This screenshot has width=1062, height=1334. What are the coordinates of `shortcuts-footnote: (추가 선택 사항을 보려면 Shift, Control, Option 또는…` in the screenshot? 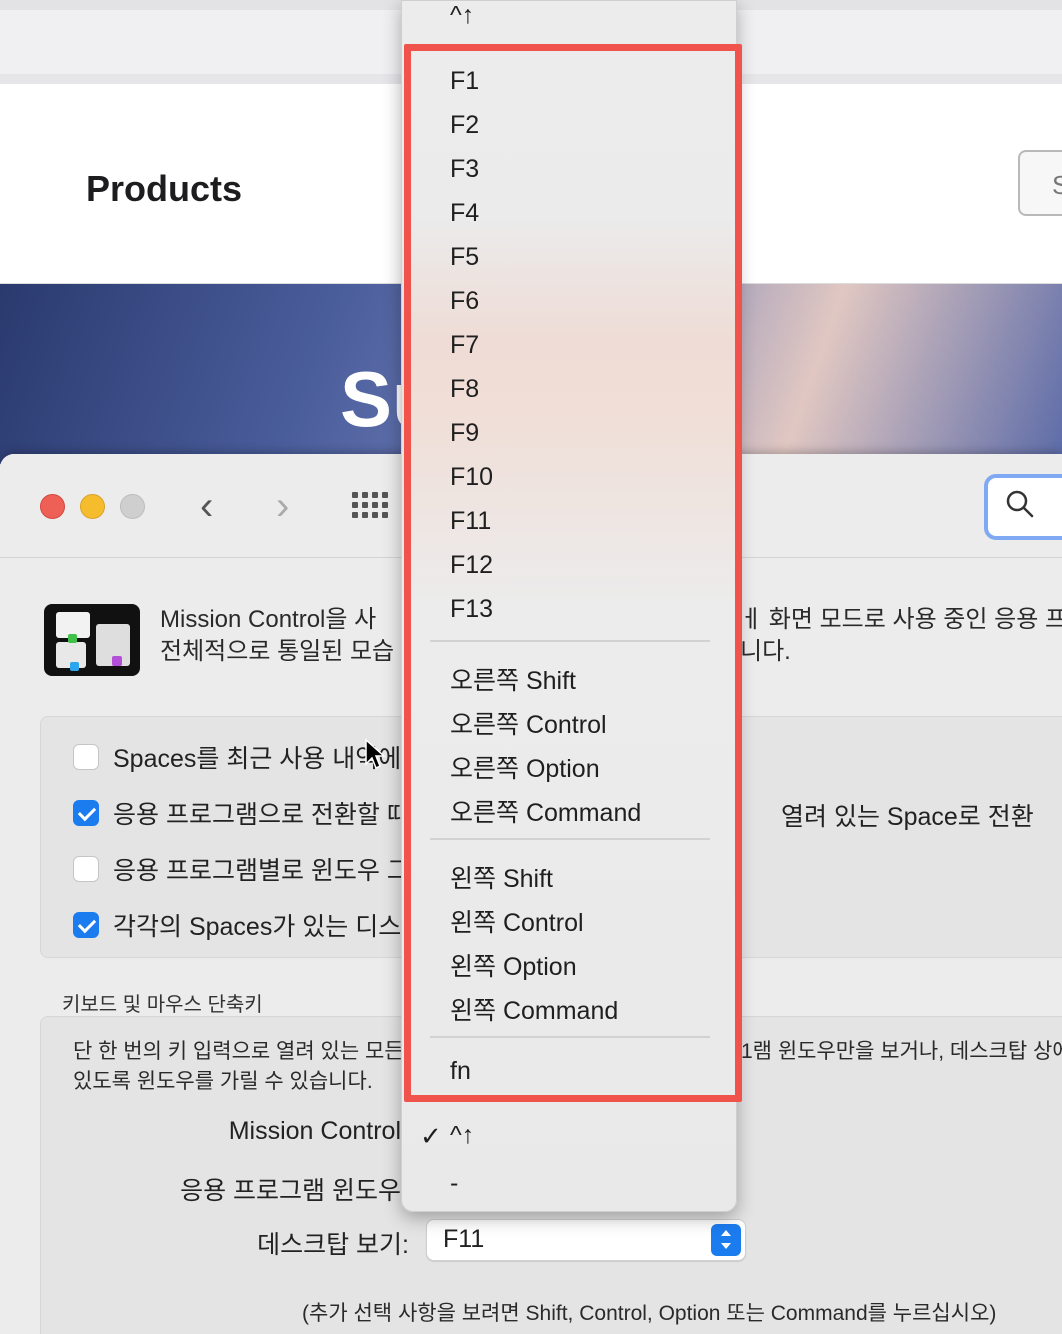 It's located at (649, 1313).